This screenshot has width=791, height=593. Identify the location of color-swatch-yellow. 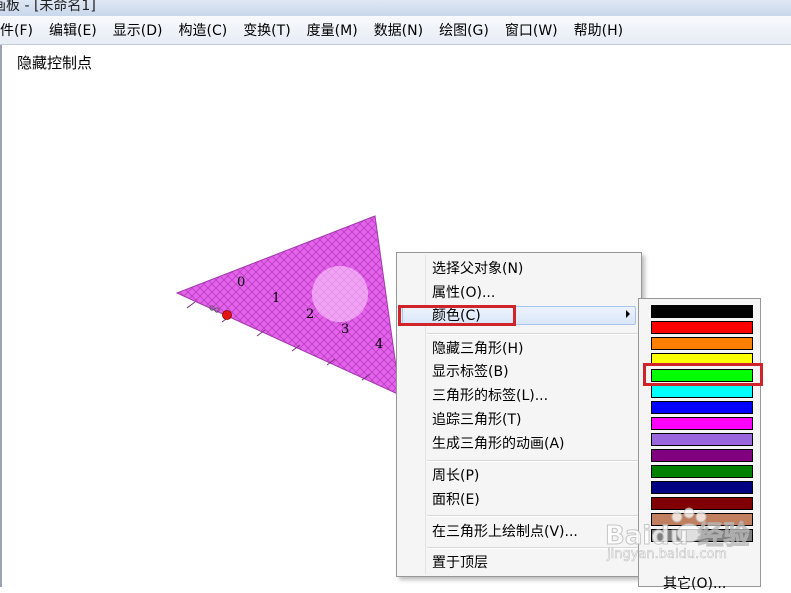
(702, 359).